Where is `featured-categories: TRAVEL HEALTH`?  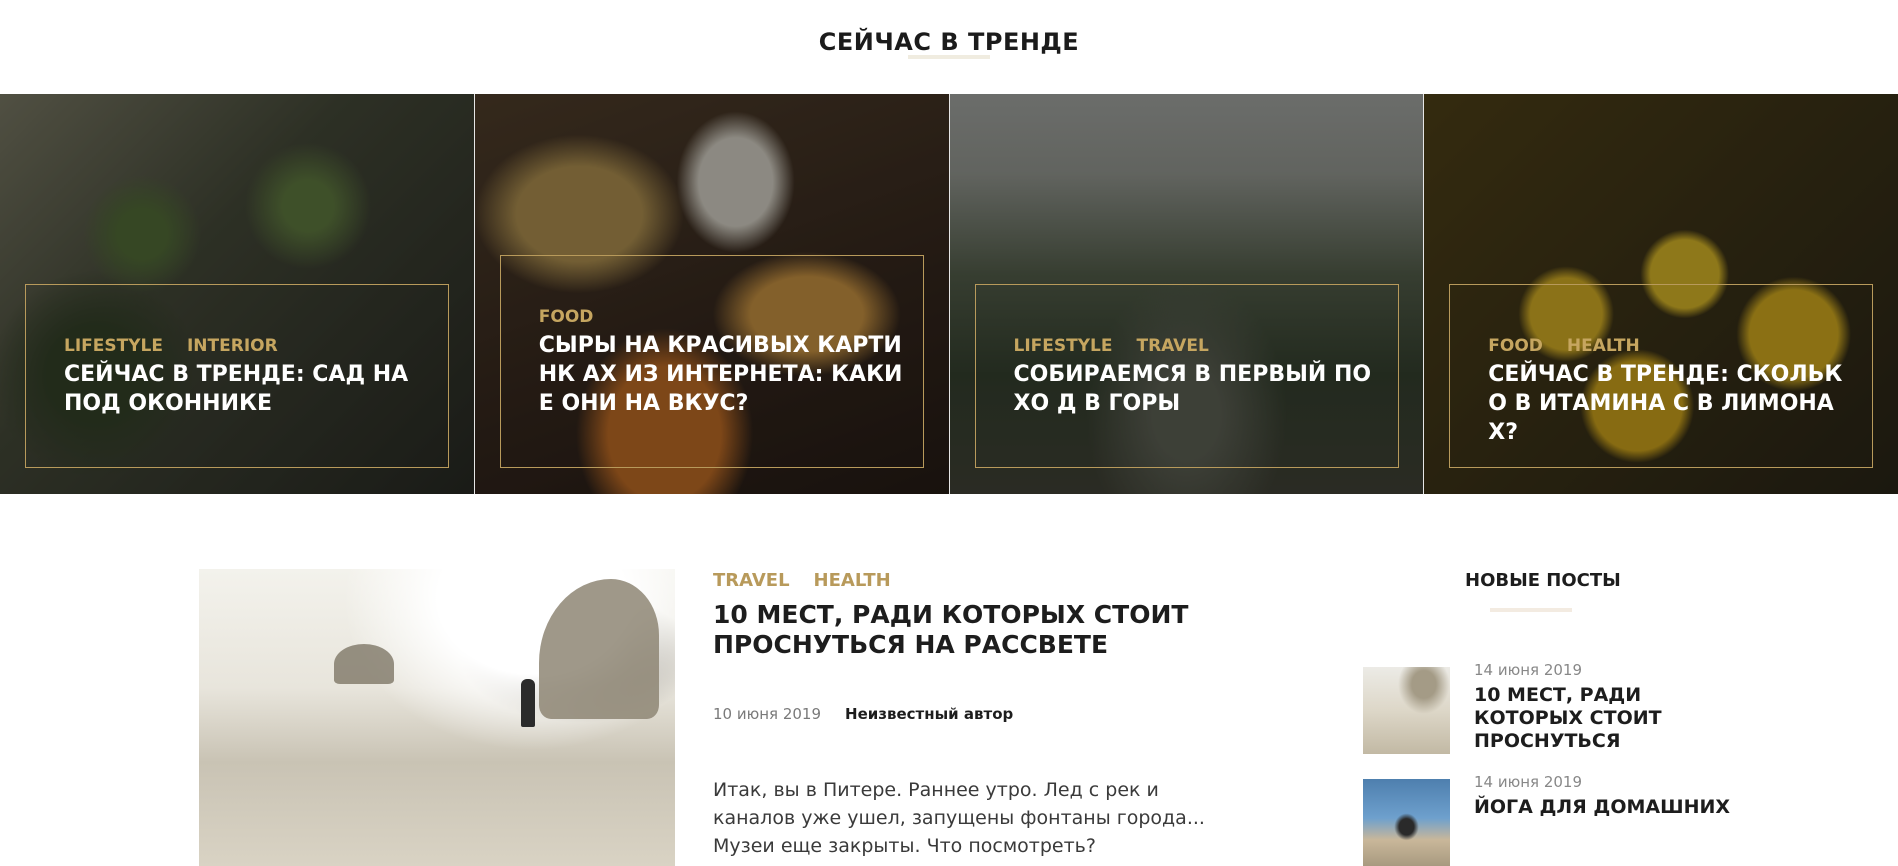
featured-categories: TRAVEL HEALTH is located at coordinates (802, 580).